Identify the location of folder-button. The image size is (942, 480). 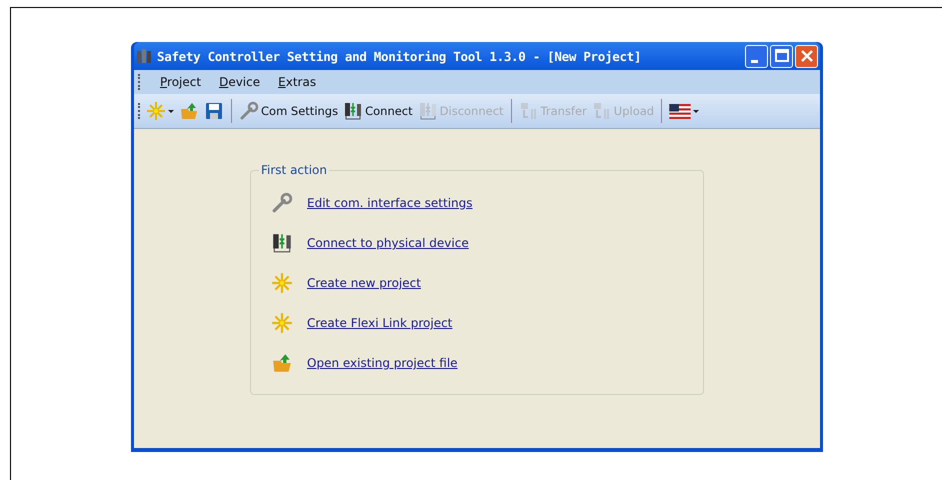
(189, 111).